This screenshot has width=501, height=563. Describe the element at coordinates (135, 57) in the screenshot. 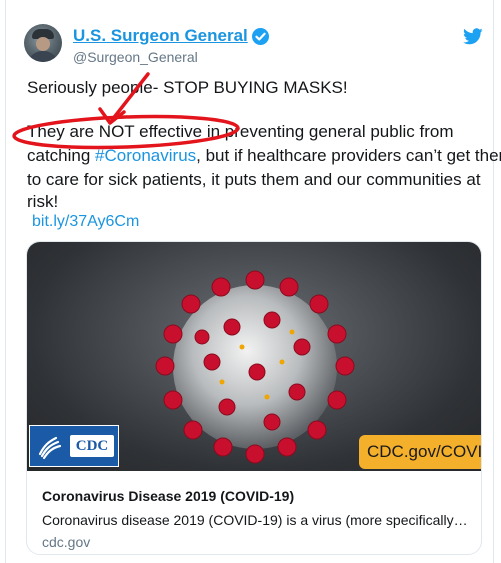

I see `author-handle: @Surgeon_General` at that location.